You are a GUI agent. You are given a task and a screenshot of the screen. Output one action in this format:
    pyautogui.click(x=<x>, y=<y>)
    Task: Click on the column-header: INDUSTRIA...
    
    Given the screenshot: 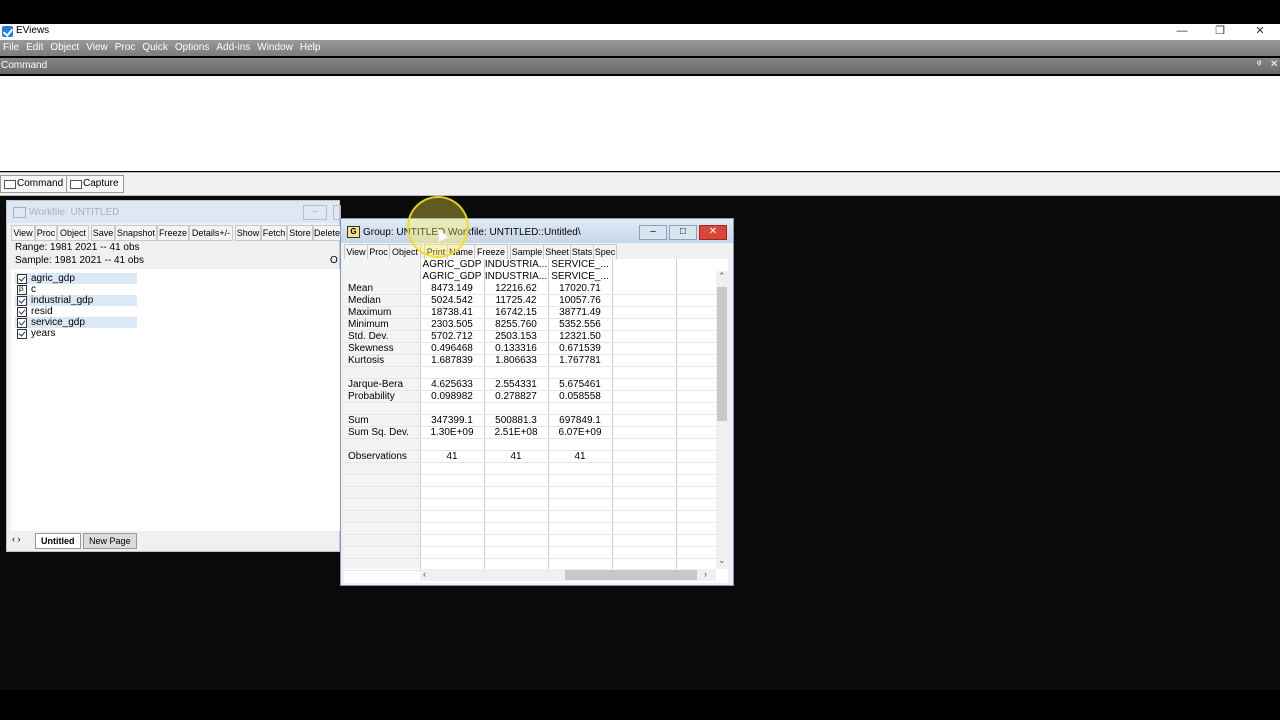 What is the action you would take?
    pyautogui.click(x=516, y=265)
    